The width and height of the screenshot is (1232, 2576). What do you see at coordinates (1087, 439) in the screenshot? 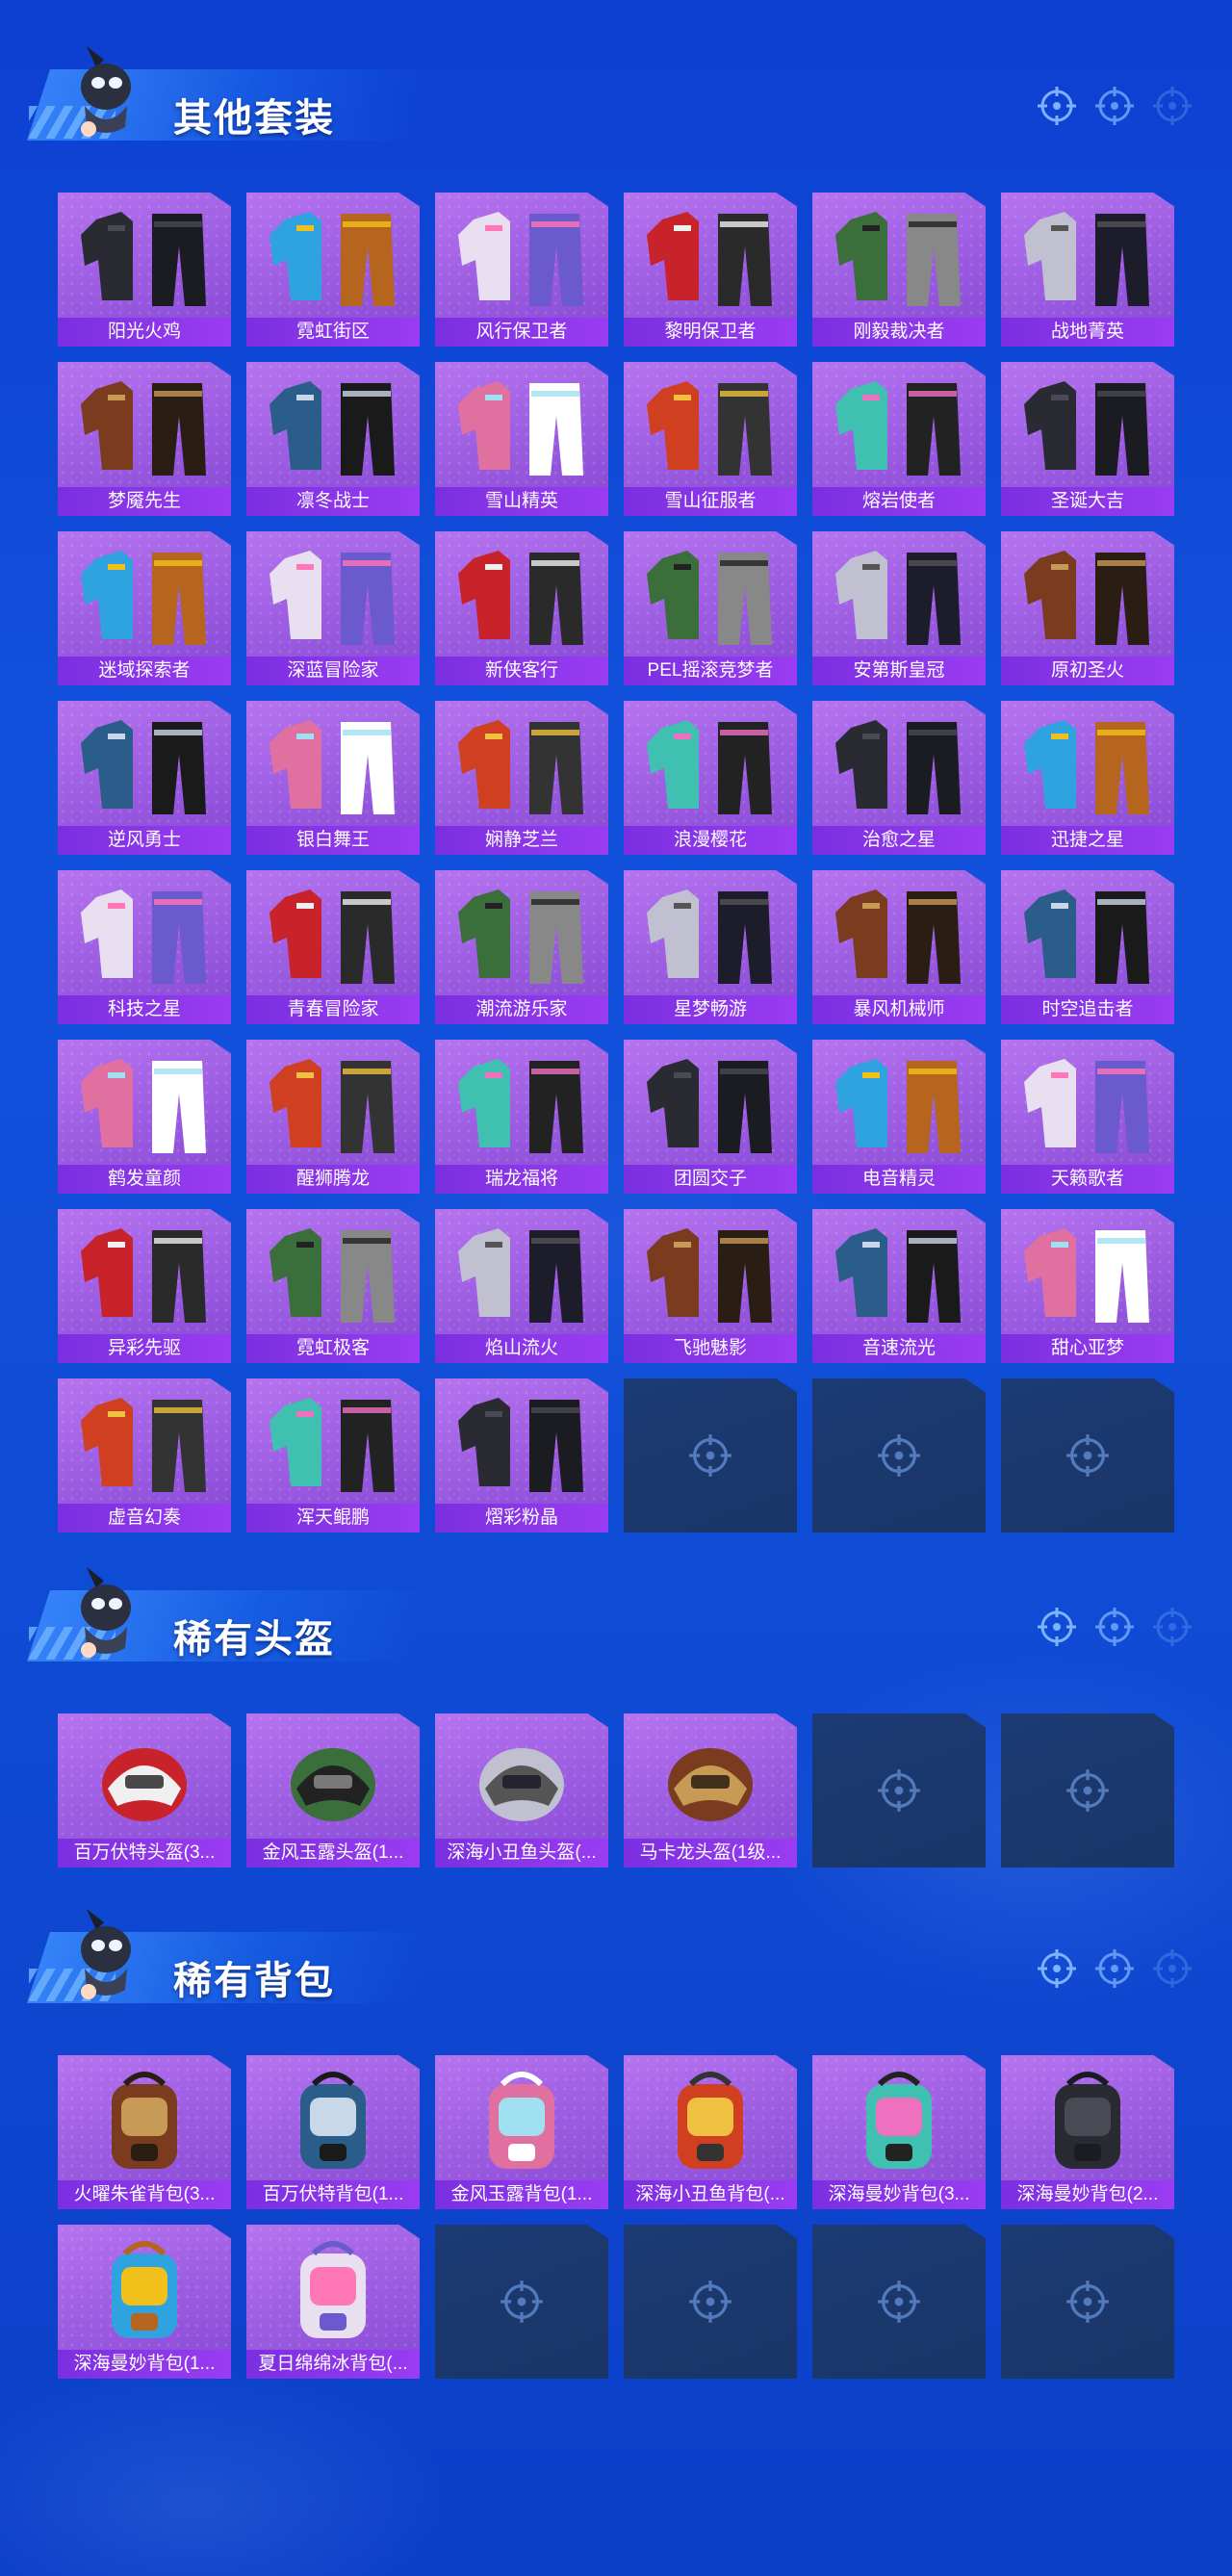
I see `item-card: 圣诞大吉` at bounding box center [1087, 439].